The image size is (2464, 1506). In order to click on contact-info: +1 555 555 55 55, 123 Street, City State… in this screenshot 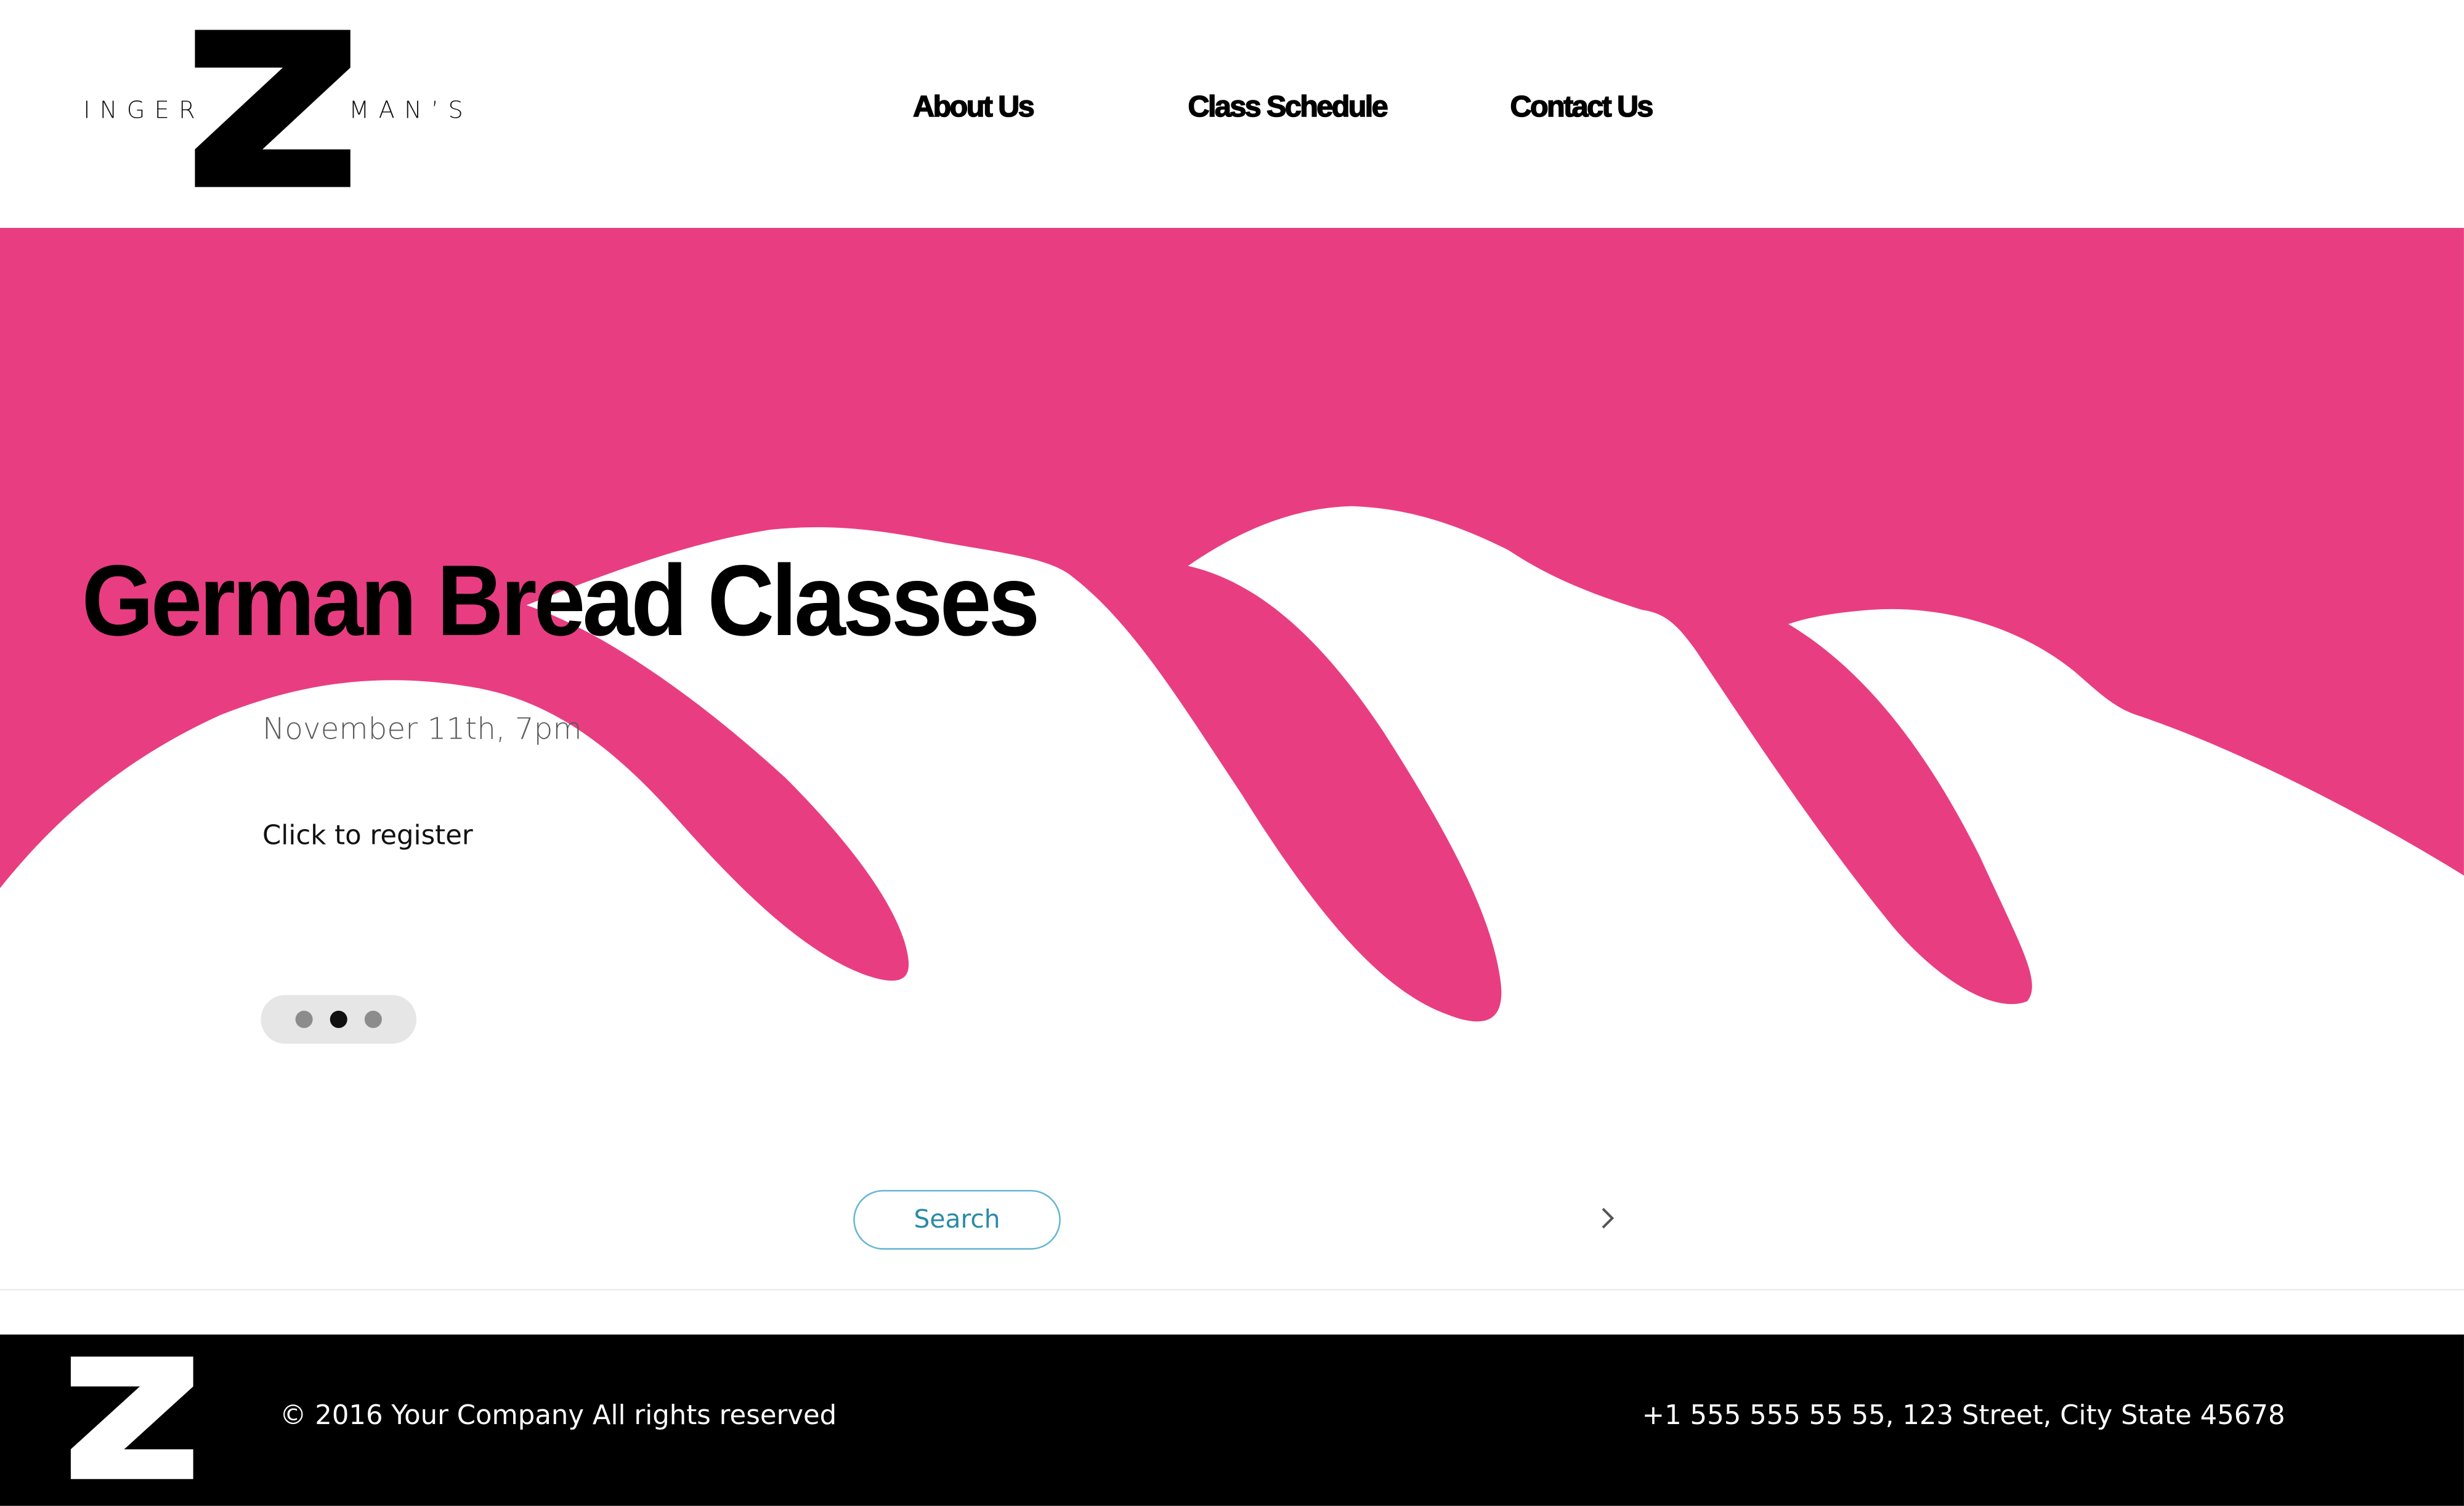, I will do `click(1963, 1416)`.